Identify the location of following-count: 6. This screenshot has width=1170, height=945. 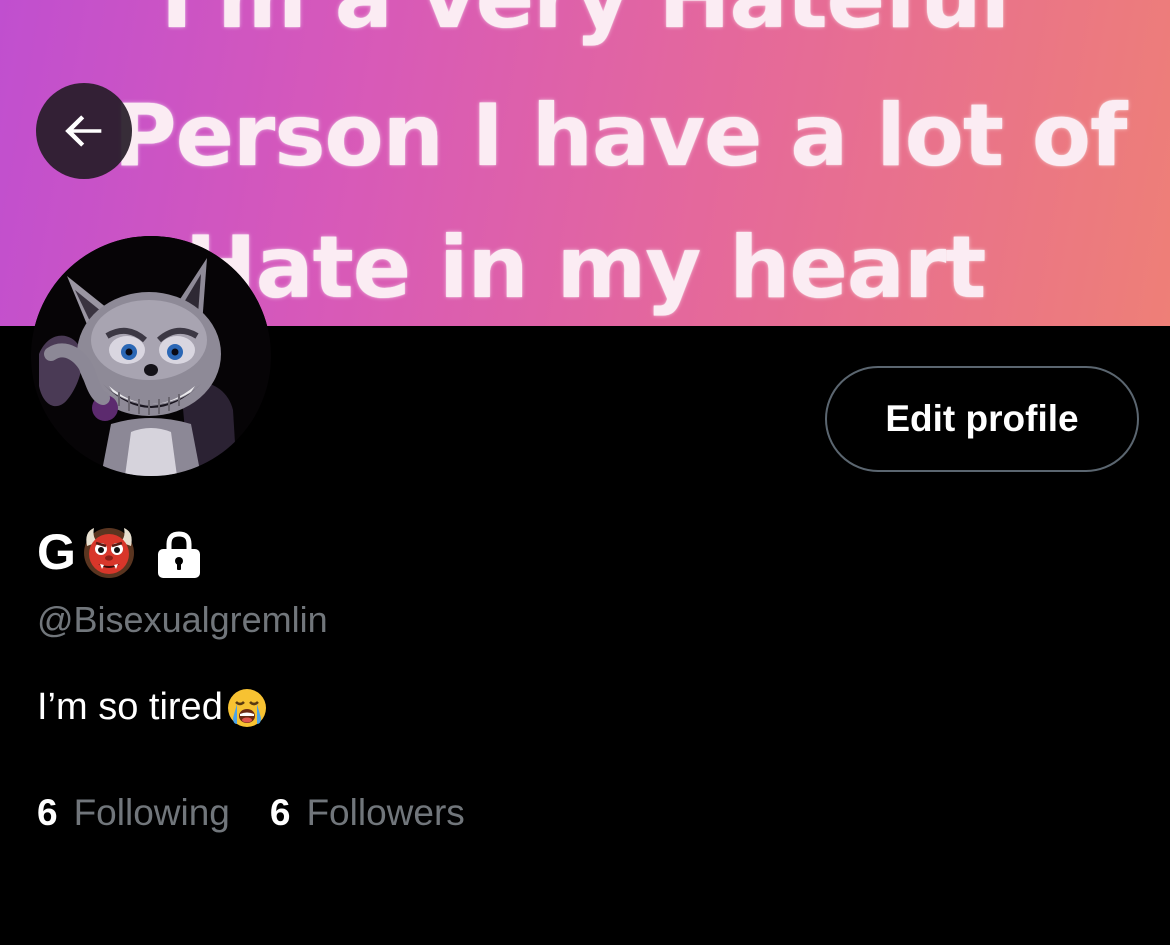
(47, 812).